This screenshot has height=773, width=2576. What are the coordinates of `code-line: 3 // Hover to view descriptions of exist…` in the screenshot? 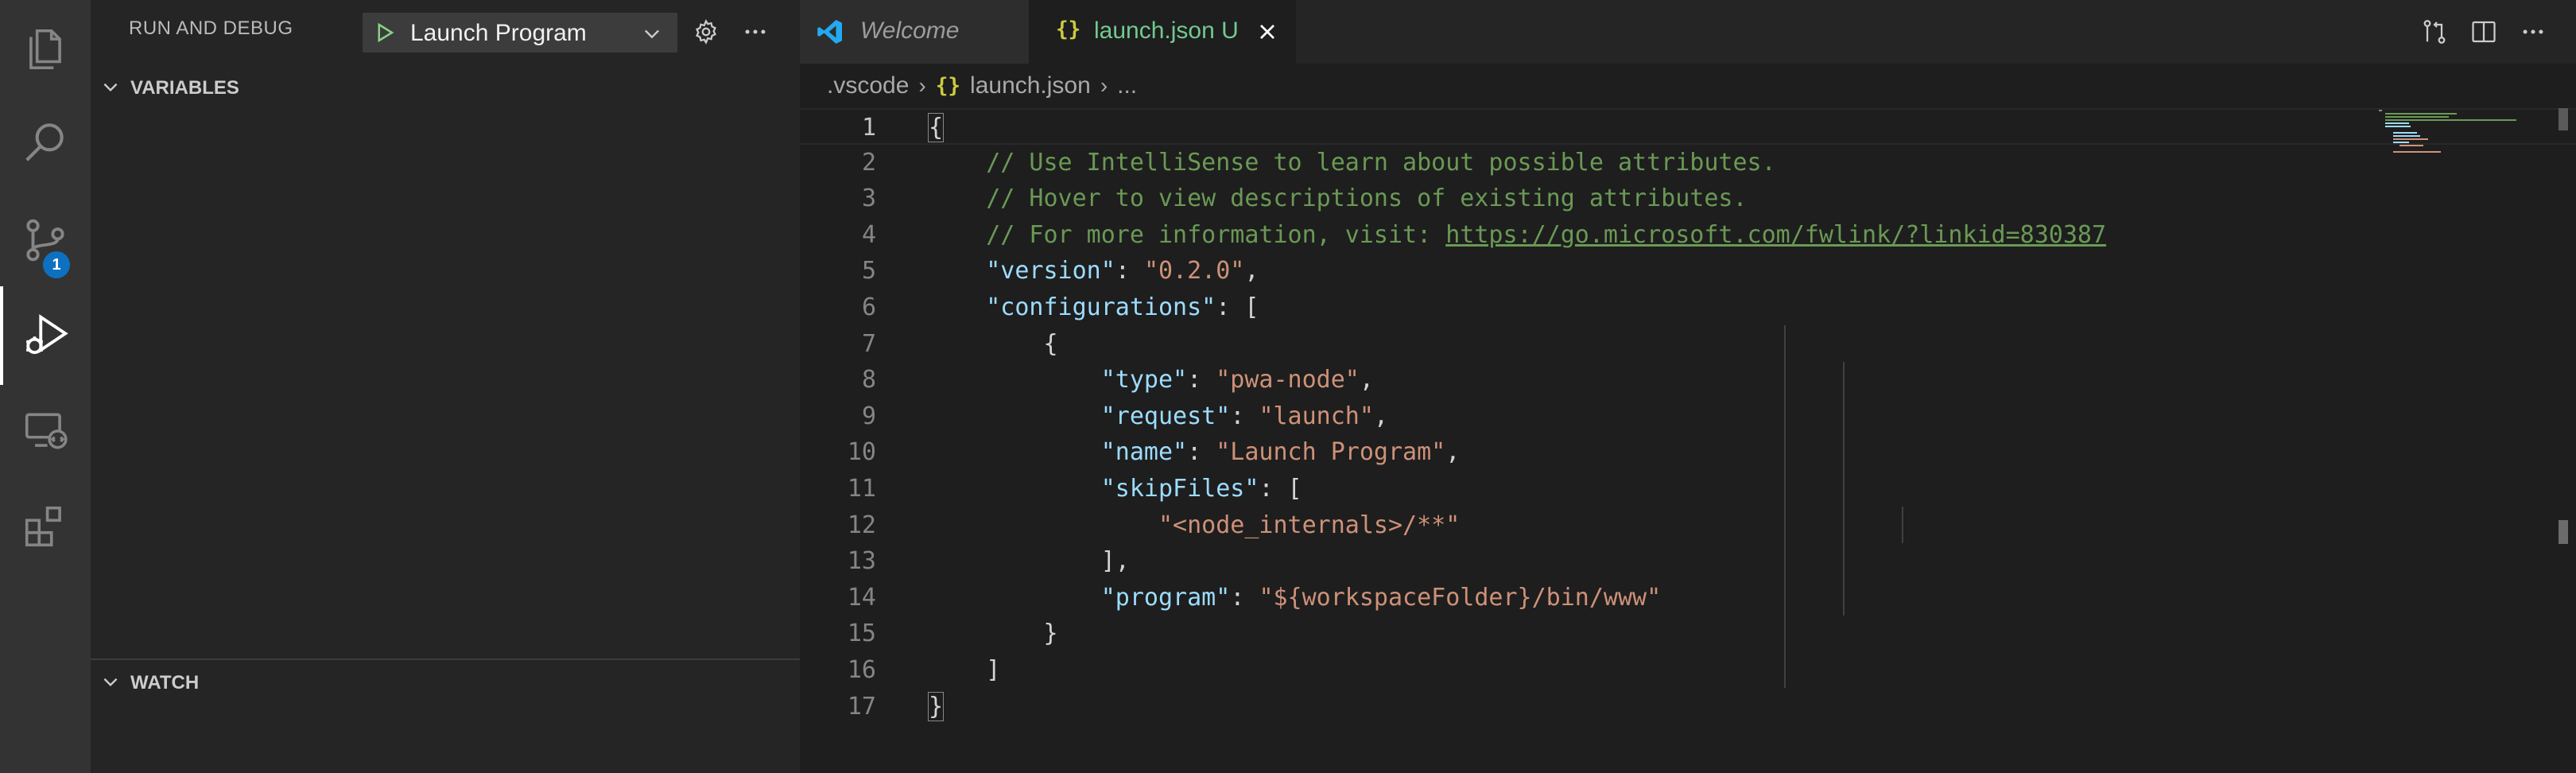 It's located at (1688, 199).